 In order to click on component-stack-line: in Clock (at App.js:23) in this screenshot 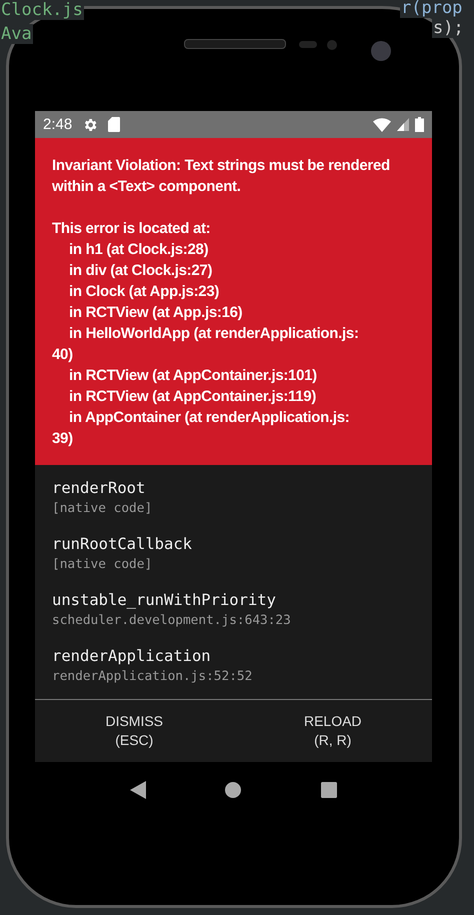, I will do `click(144, 292)`.